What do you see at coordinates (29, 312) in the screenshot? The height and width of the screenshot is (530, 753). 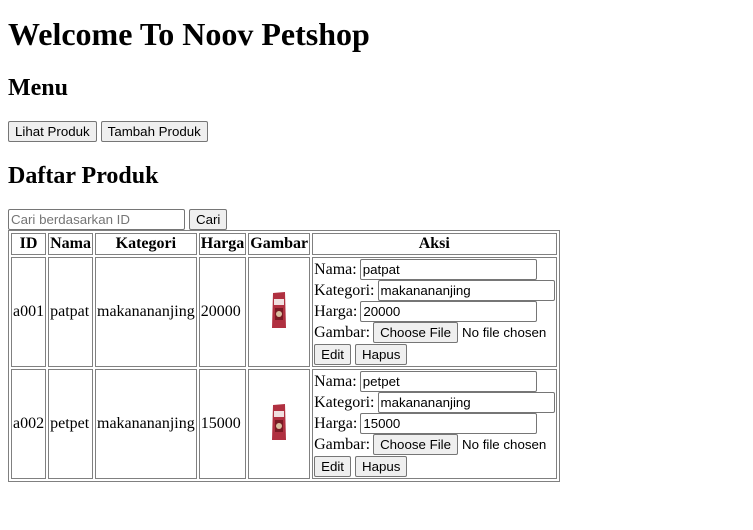 I see `cell-id: a001` at bounding box center [29, 312].